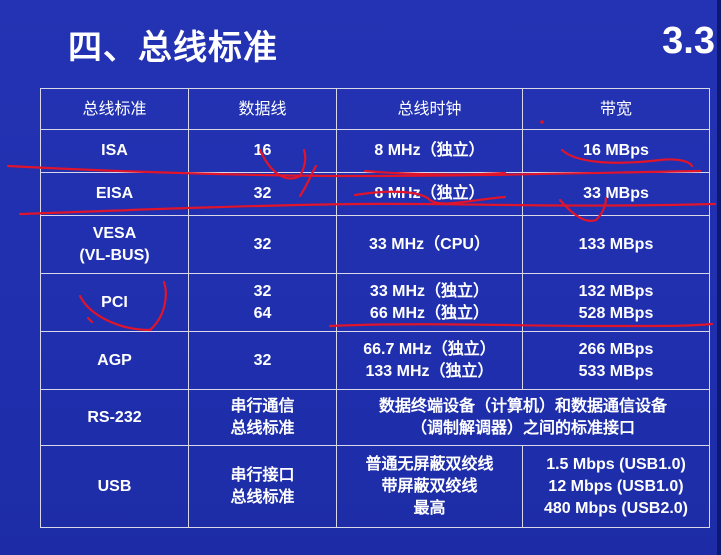  I want to click on cell-text: （调制解调器）之间的标准接口, so click(522, 428).